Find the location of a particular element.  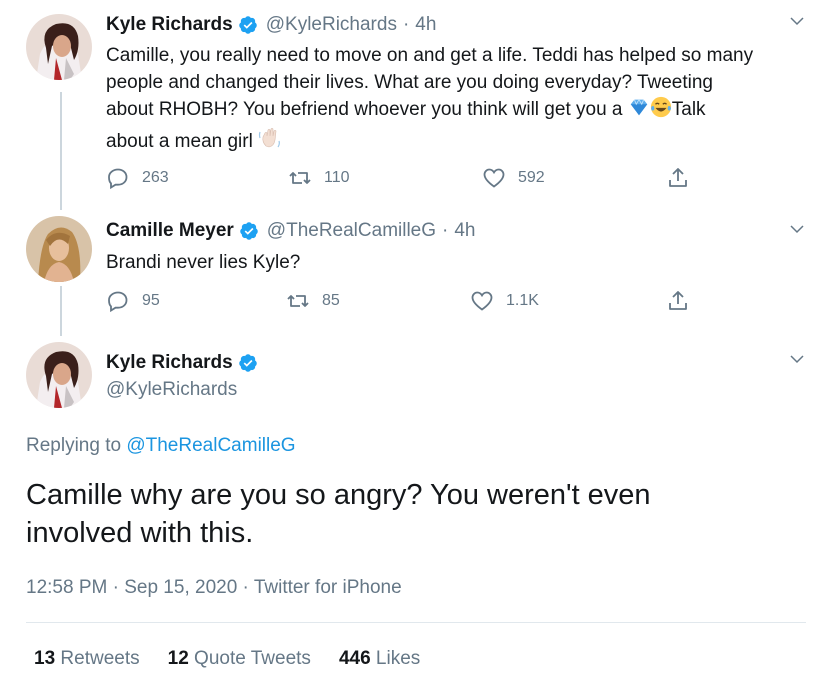

tweet-time: 12:58 PM is located at coordinates (66, 587).